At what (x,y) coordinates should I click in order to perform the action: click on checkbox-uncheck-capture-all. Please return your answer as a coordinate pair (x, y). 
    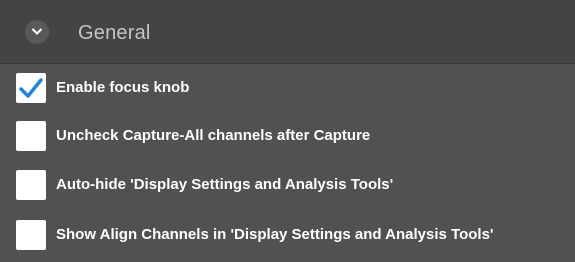
    Looking at the image, I should click on (31, 136).